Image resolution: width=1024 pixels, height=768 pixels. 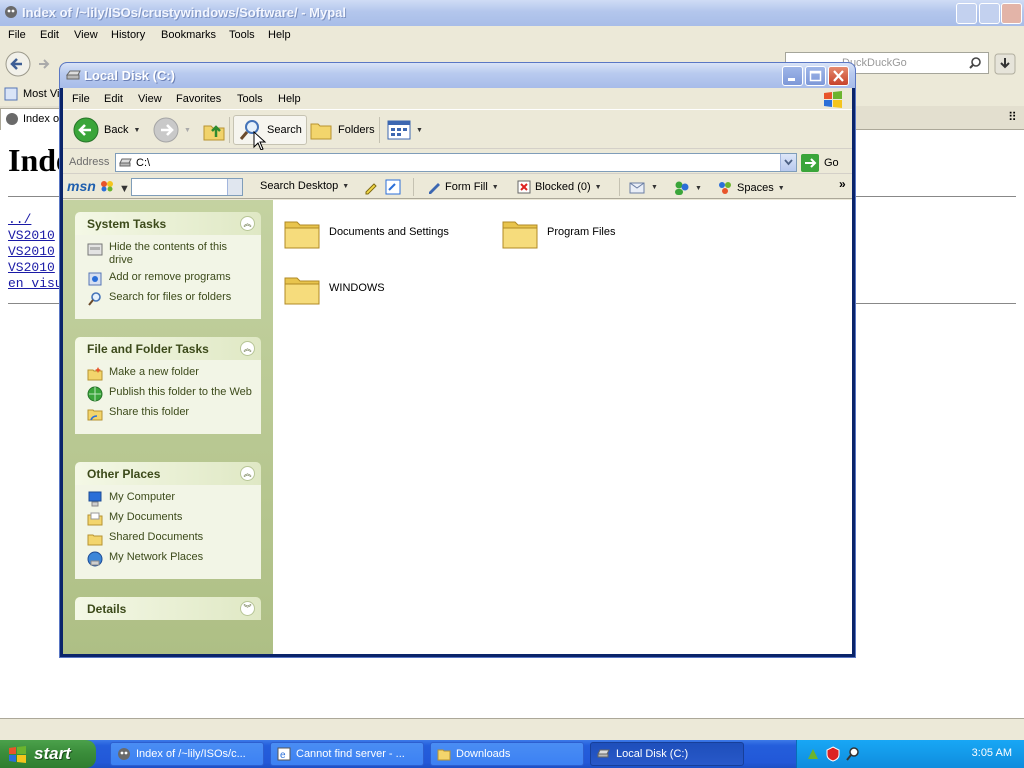 I want to click on browser-menu-help: Help, so click(x=279, y=35).